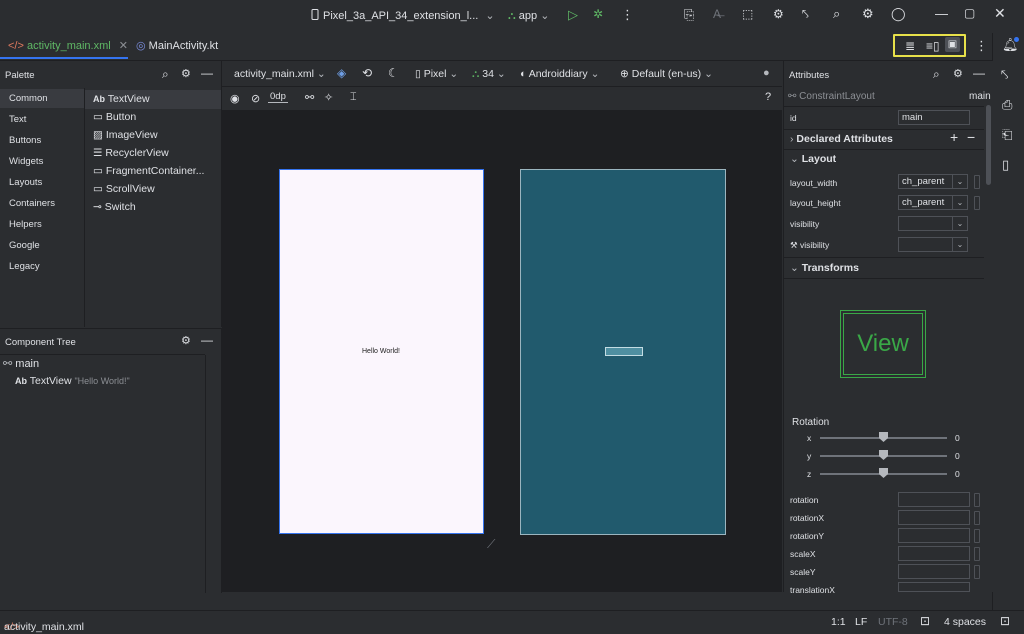 The height and width of the screenshot is (634, 1024). What do you see at coordinates (26, 161) in the screenshot?
I see `category-widgets: Widgets` at bounding box center [26, 161].